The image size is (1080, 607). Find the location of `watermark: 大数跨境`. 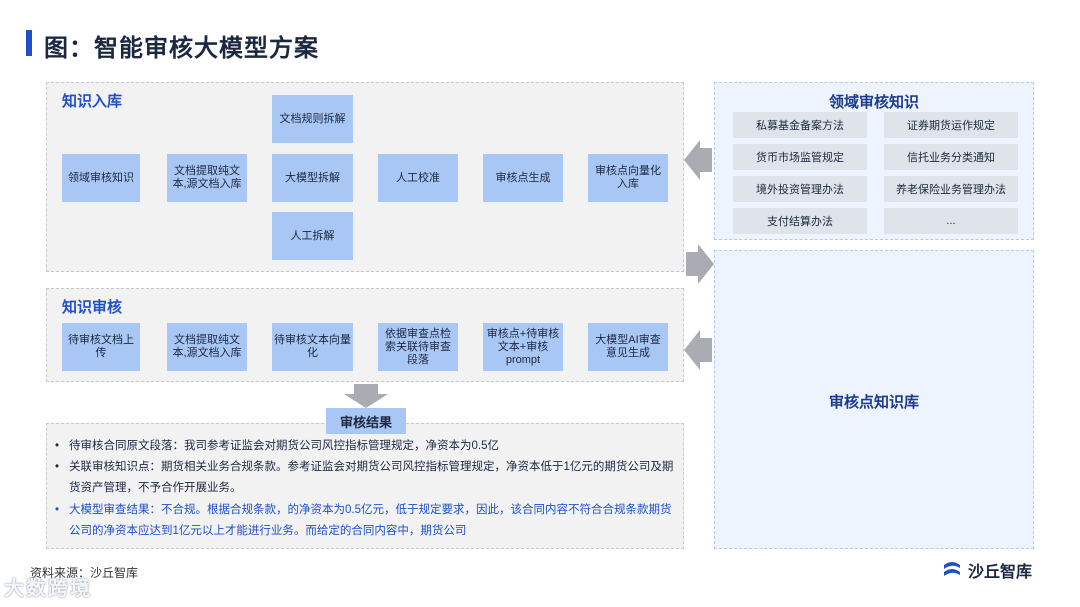

watermark: 大数跨境 is located at coordinates (48, 589).